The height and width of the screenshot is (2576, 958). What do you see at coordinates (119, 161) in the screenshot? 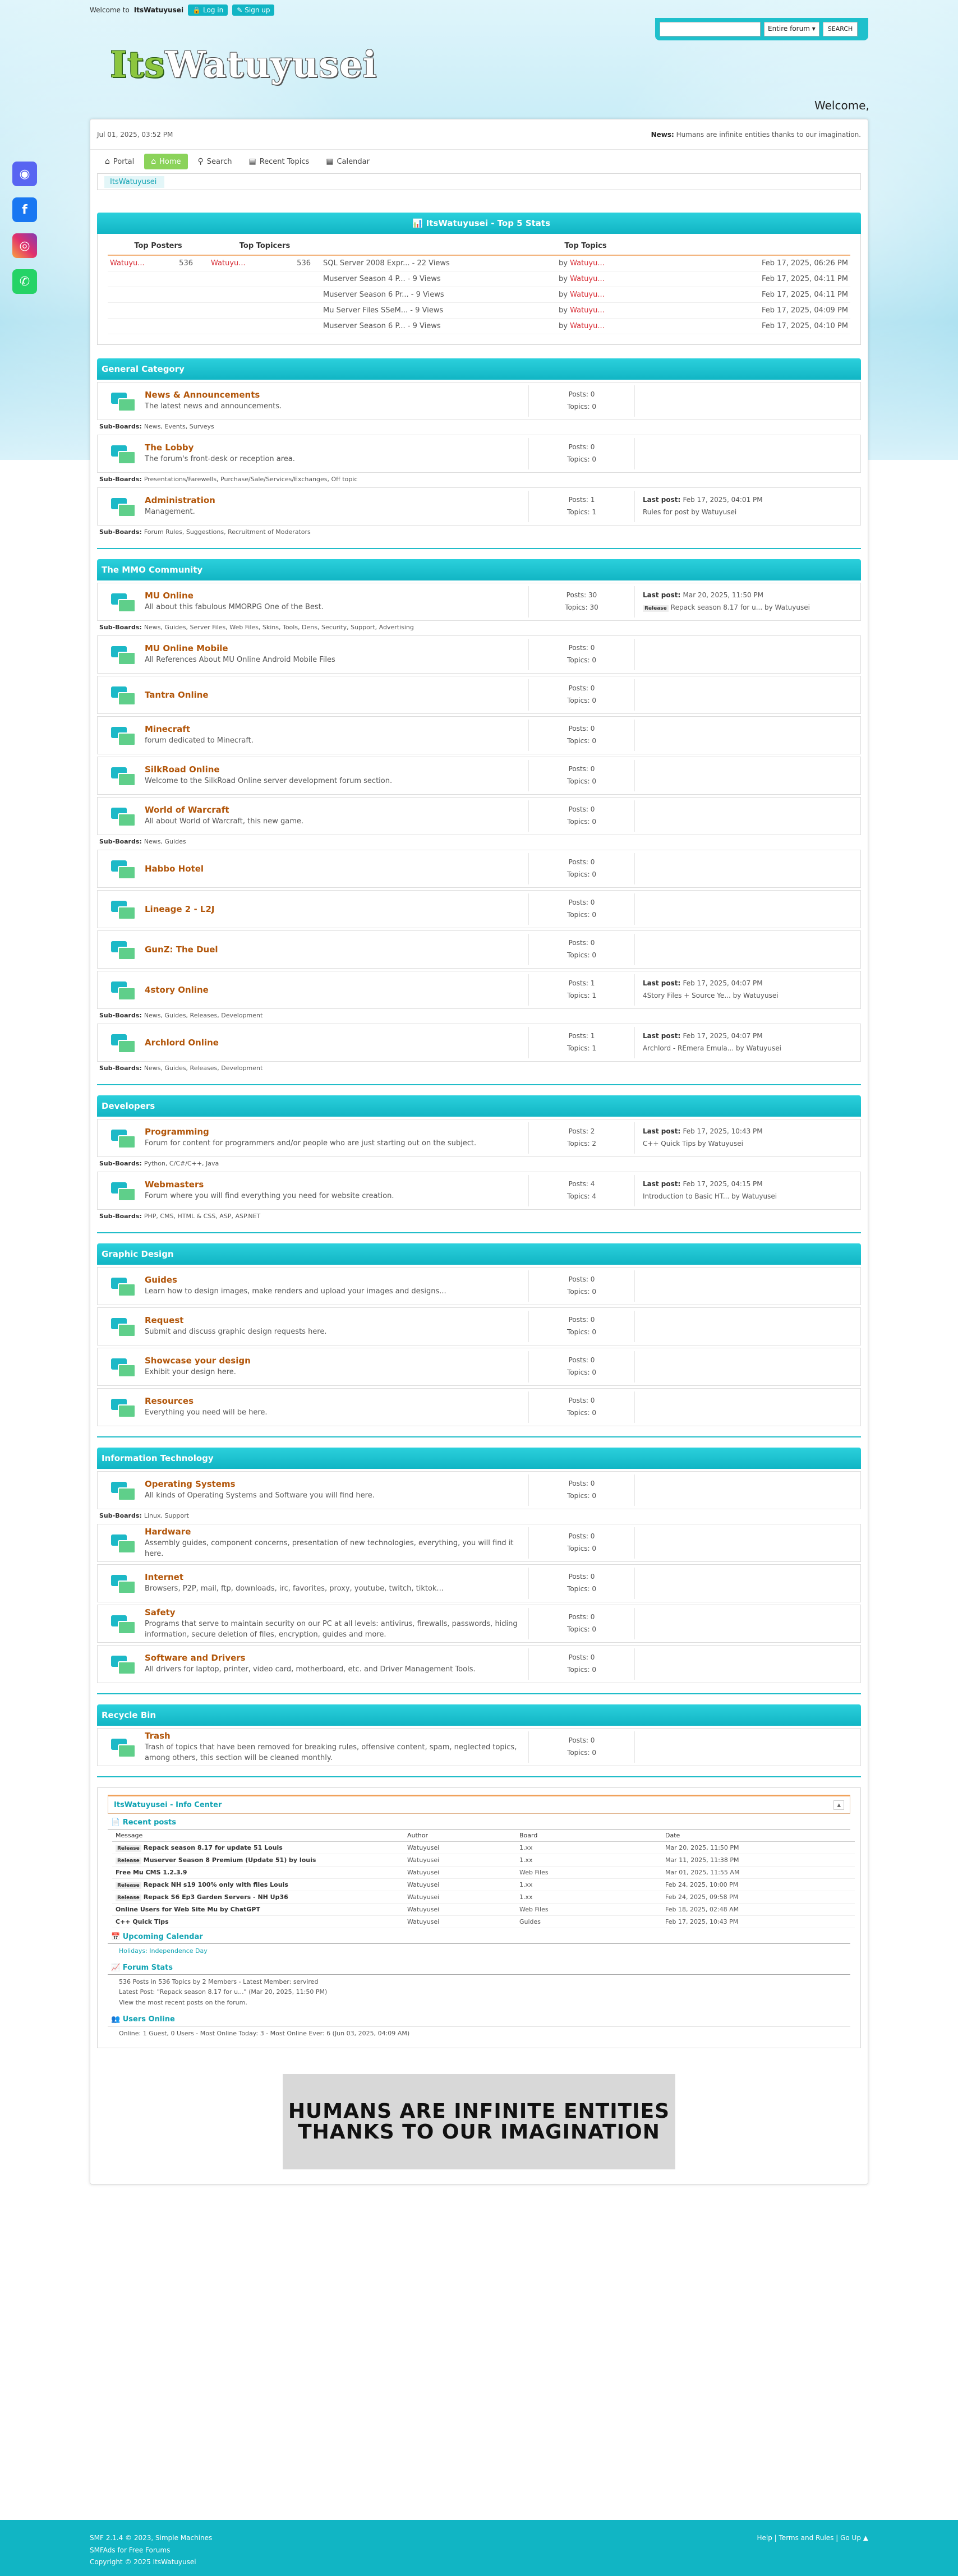
I see `menu-item-portal: ⌂ Portal` at bounding box center [119, 161].